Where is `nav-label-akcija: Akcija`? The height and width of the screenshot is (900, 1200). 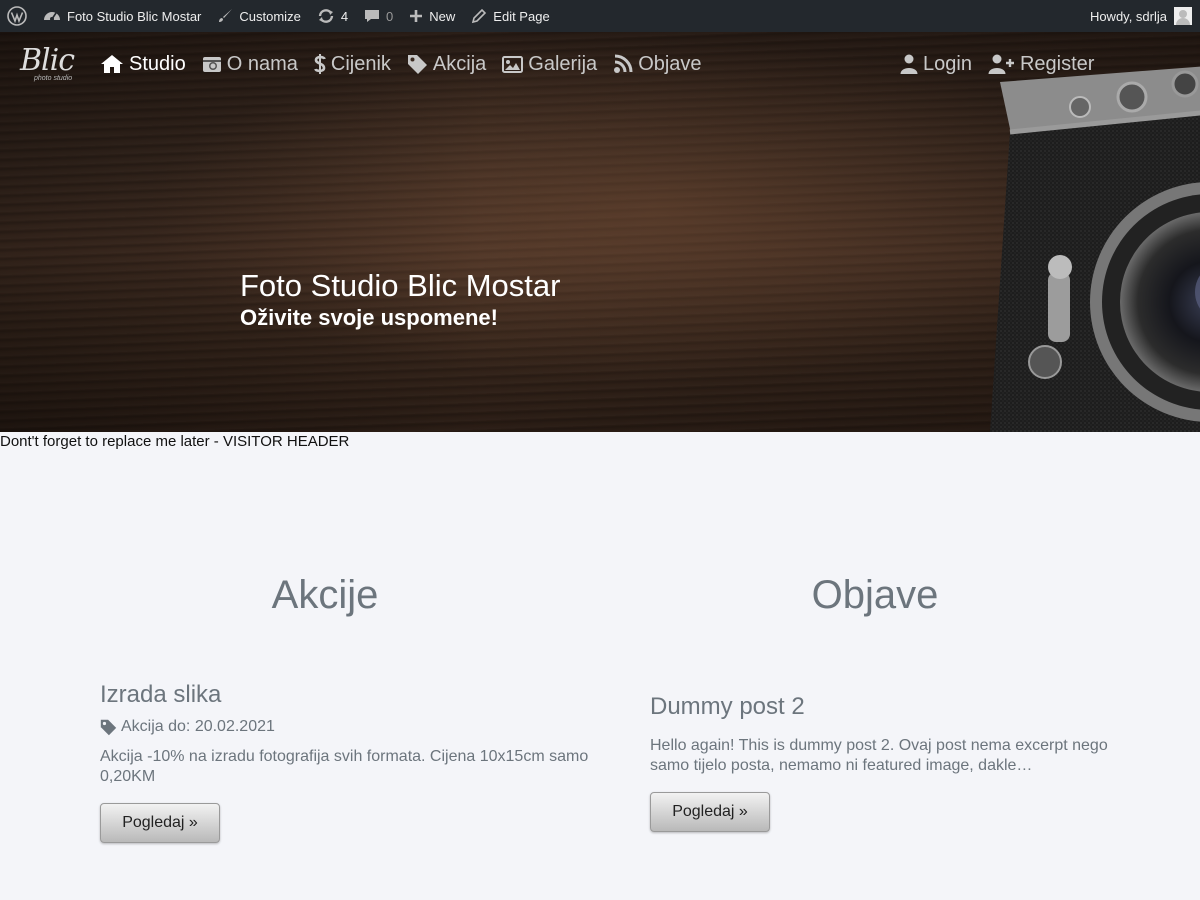 nav-label-akcija: Akcija is located at coordinates (459, 63).